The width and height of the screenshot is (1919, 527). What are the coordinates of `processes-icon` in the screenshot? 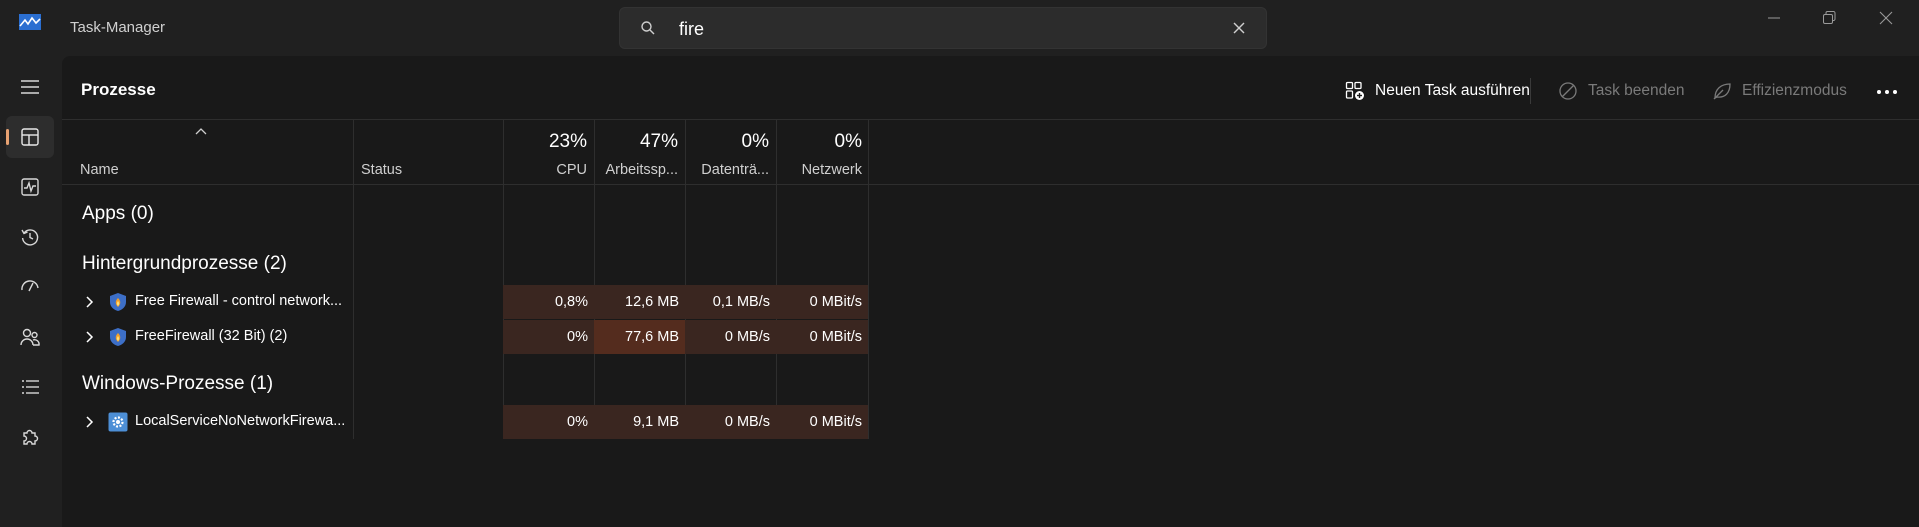 It's located at (30, 137).